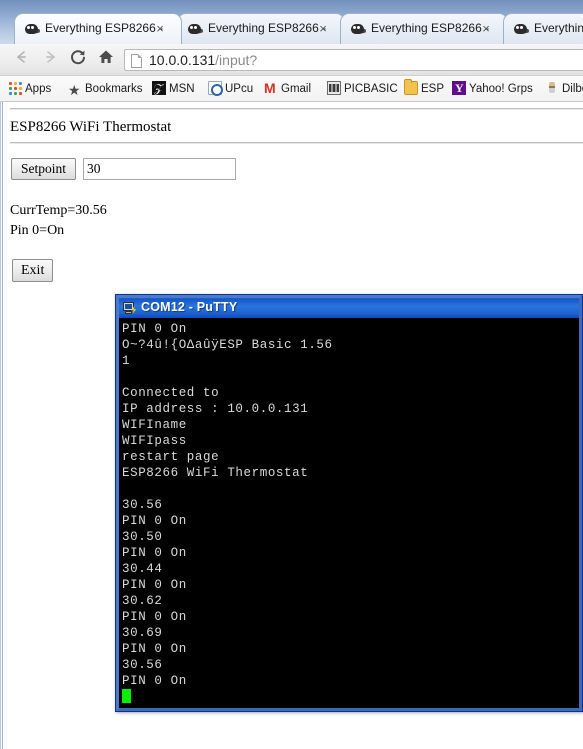  I want to click on terminal-line: IP address : 10.0.0.131, so click(215, 409).